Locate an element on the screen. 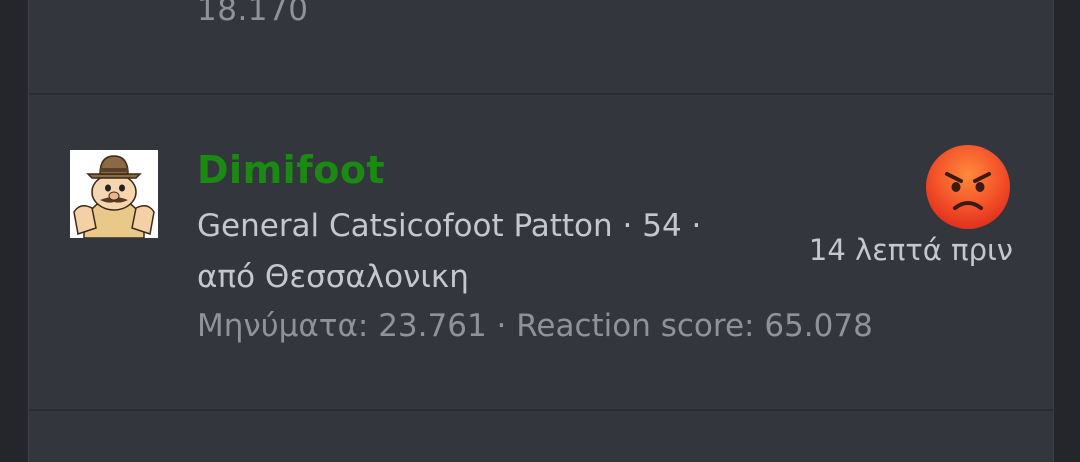 This screenshot has height=462, width=1080. avatar is located at coordinates (114, 194).